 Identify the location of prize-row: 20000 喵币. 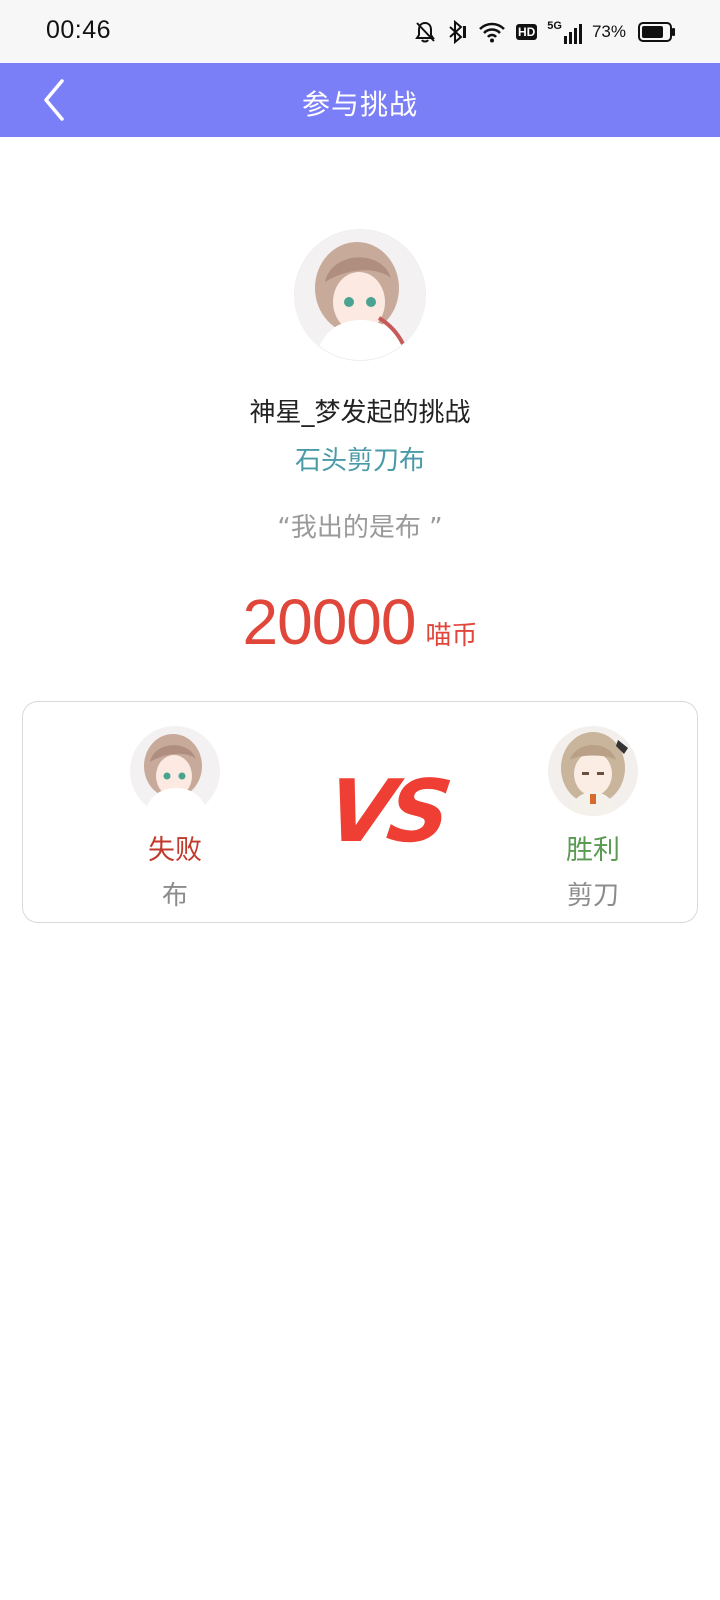
(360, 622).